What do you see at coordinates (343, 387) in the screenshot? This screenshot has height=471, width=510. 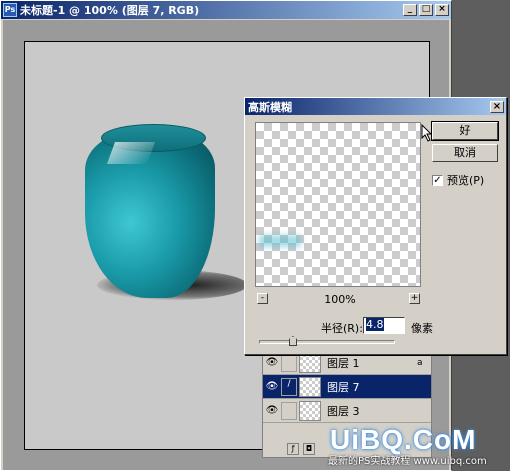 I see `layer-name: 图层 7` at bounding box center [343, 387].